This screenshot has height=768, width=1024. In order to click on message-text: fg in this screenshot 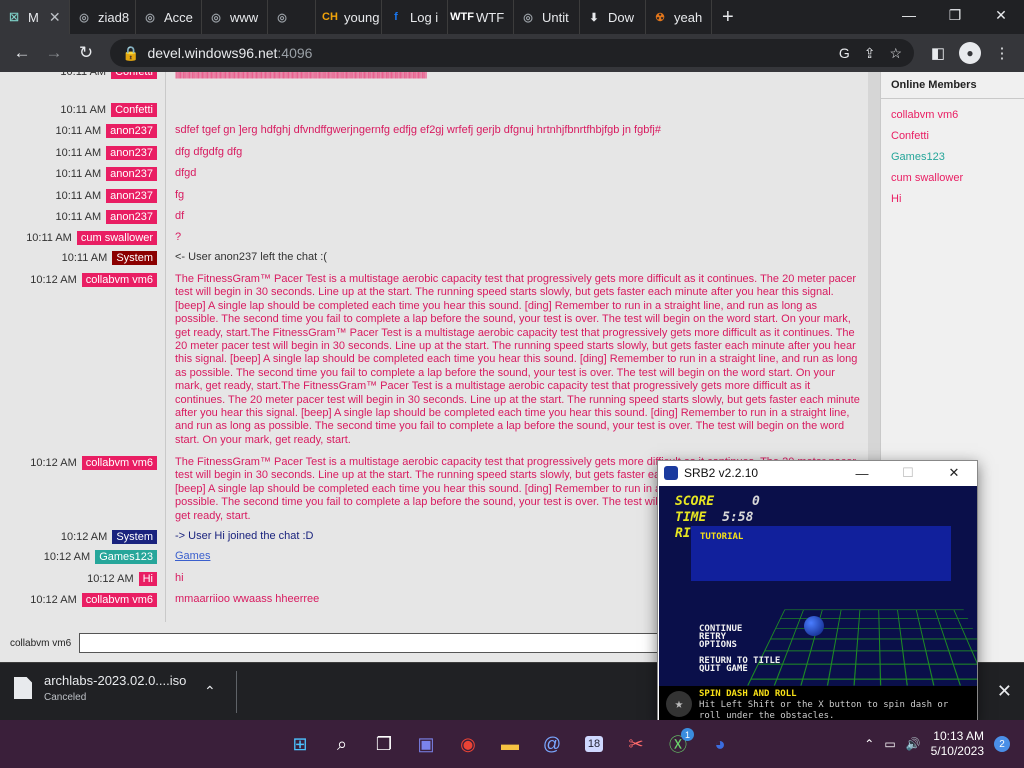, I will do `click(180, 195)`.